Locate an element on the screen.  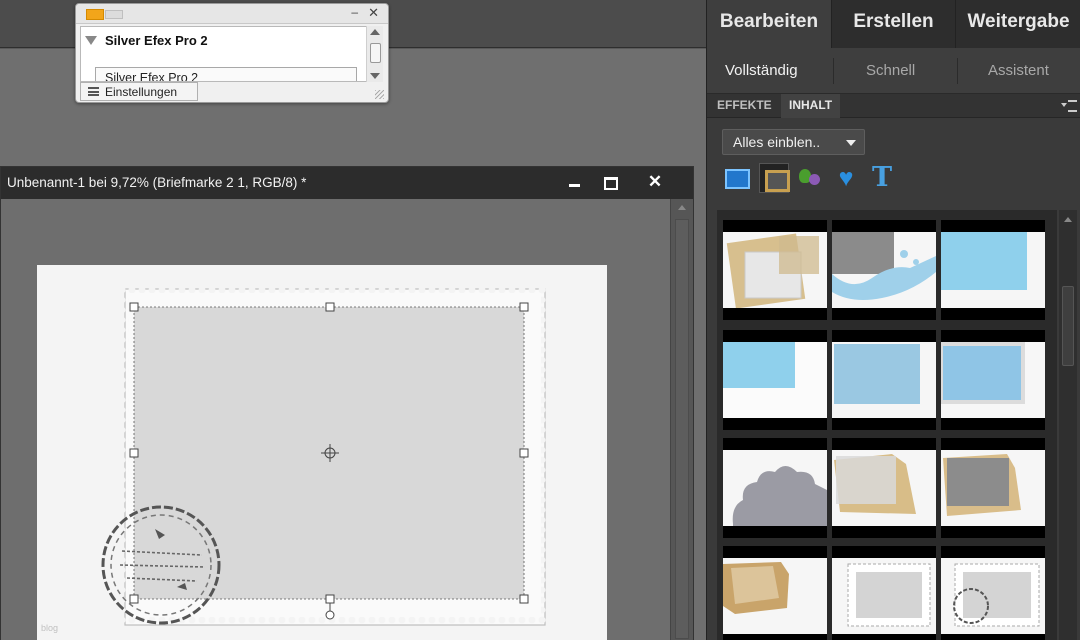
panel-tab-inhalt: INHALT is located at coordinates (811, 106).